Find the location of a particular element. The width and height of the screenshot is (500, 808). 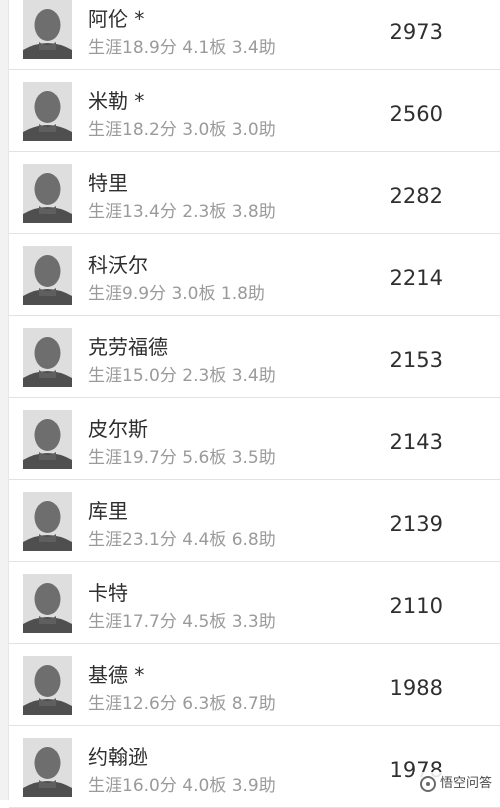

player-name: 卡特 is located at coordinates (108, 593).